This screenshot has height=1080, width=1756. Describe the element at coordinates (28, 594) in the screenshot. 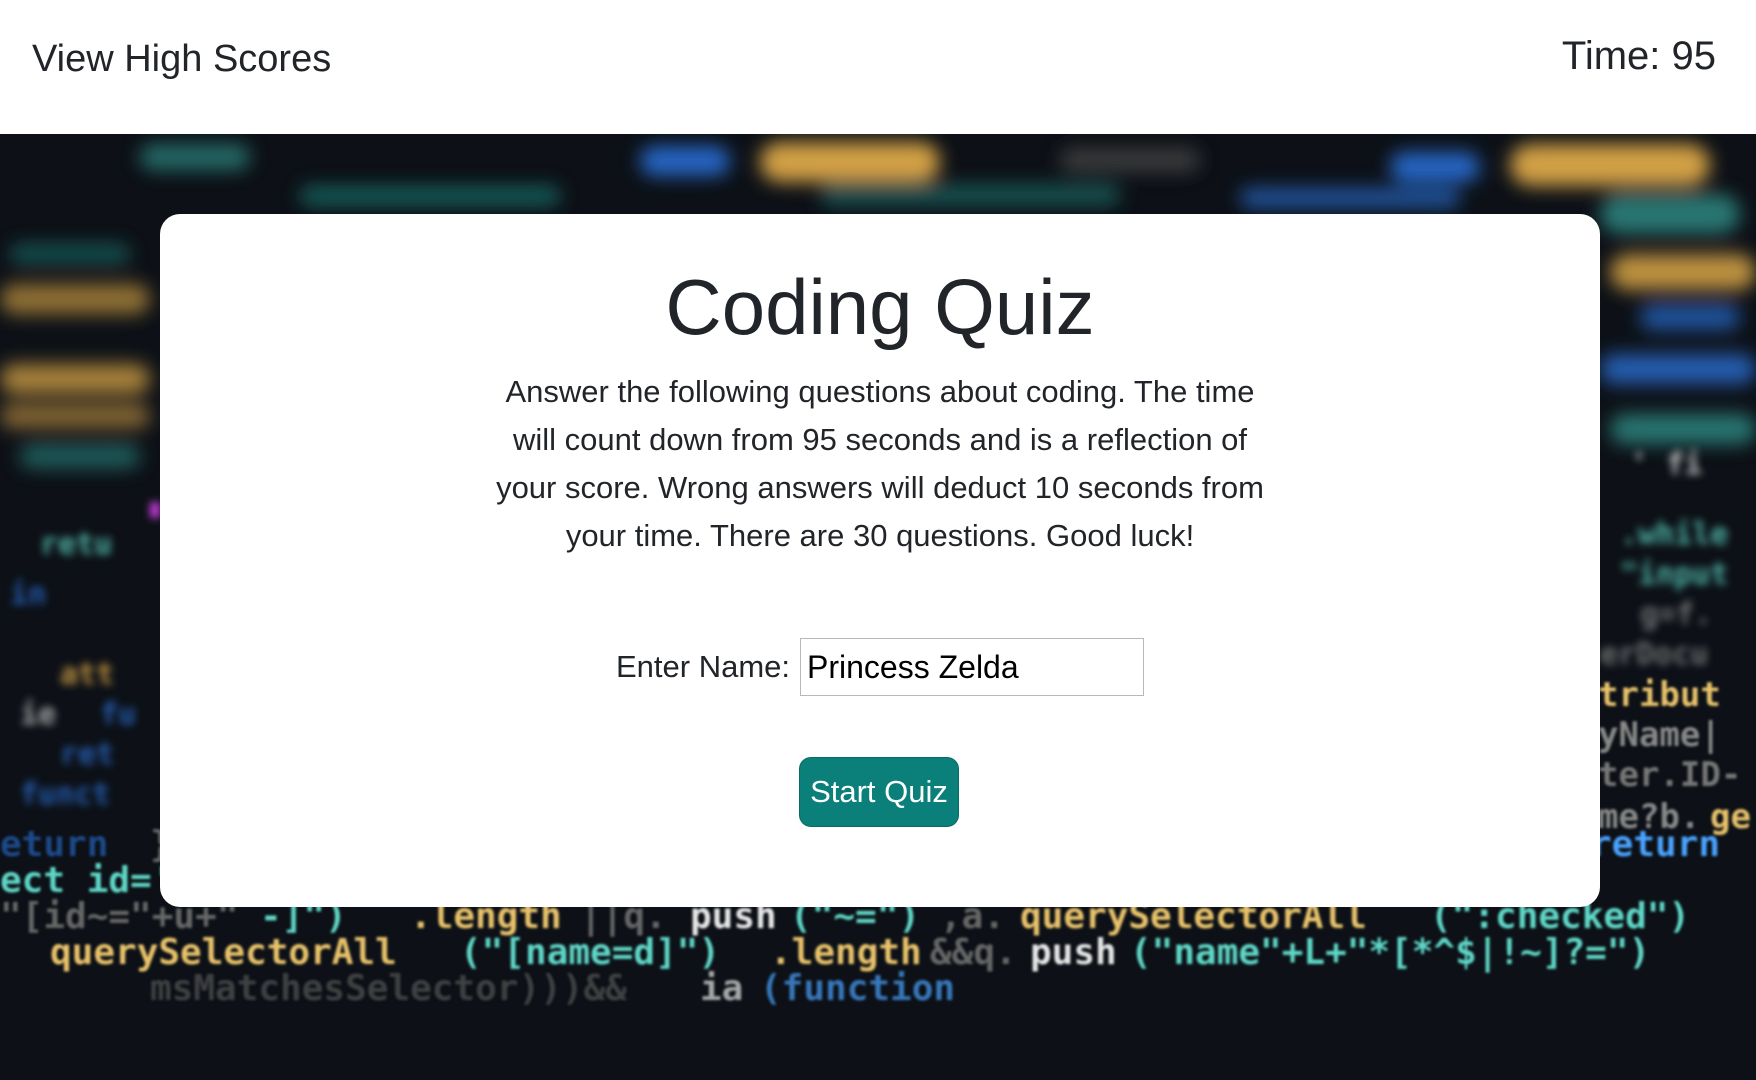

I see `svg-text: in` at that location.